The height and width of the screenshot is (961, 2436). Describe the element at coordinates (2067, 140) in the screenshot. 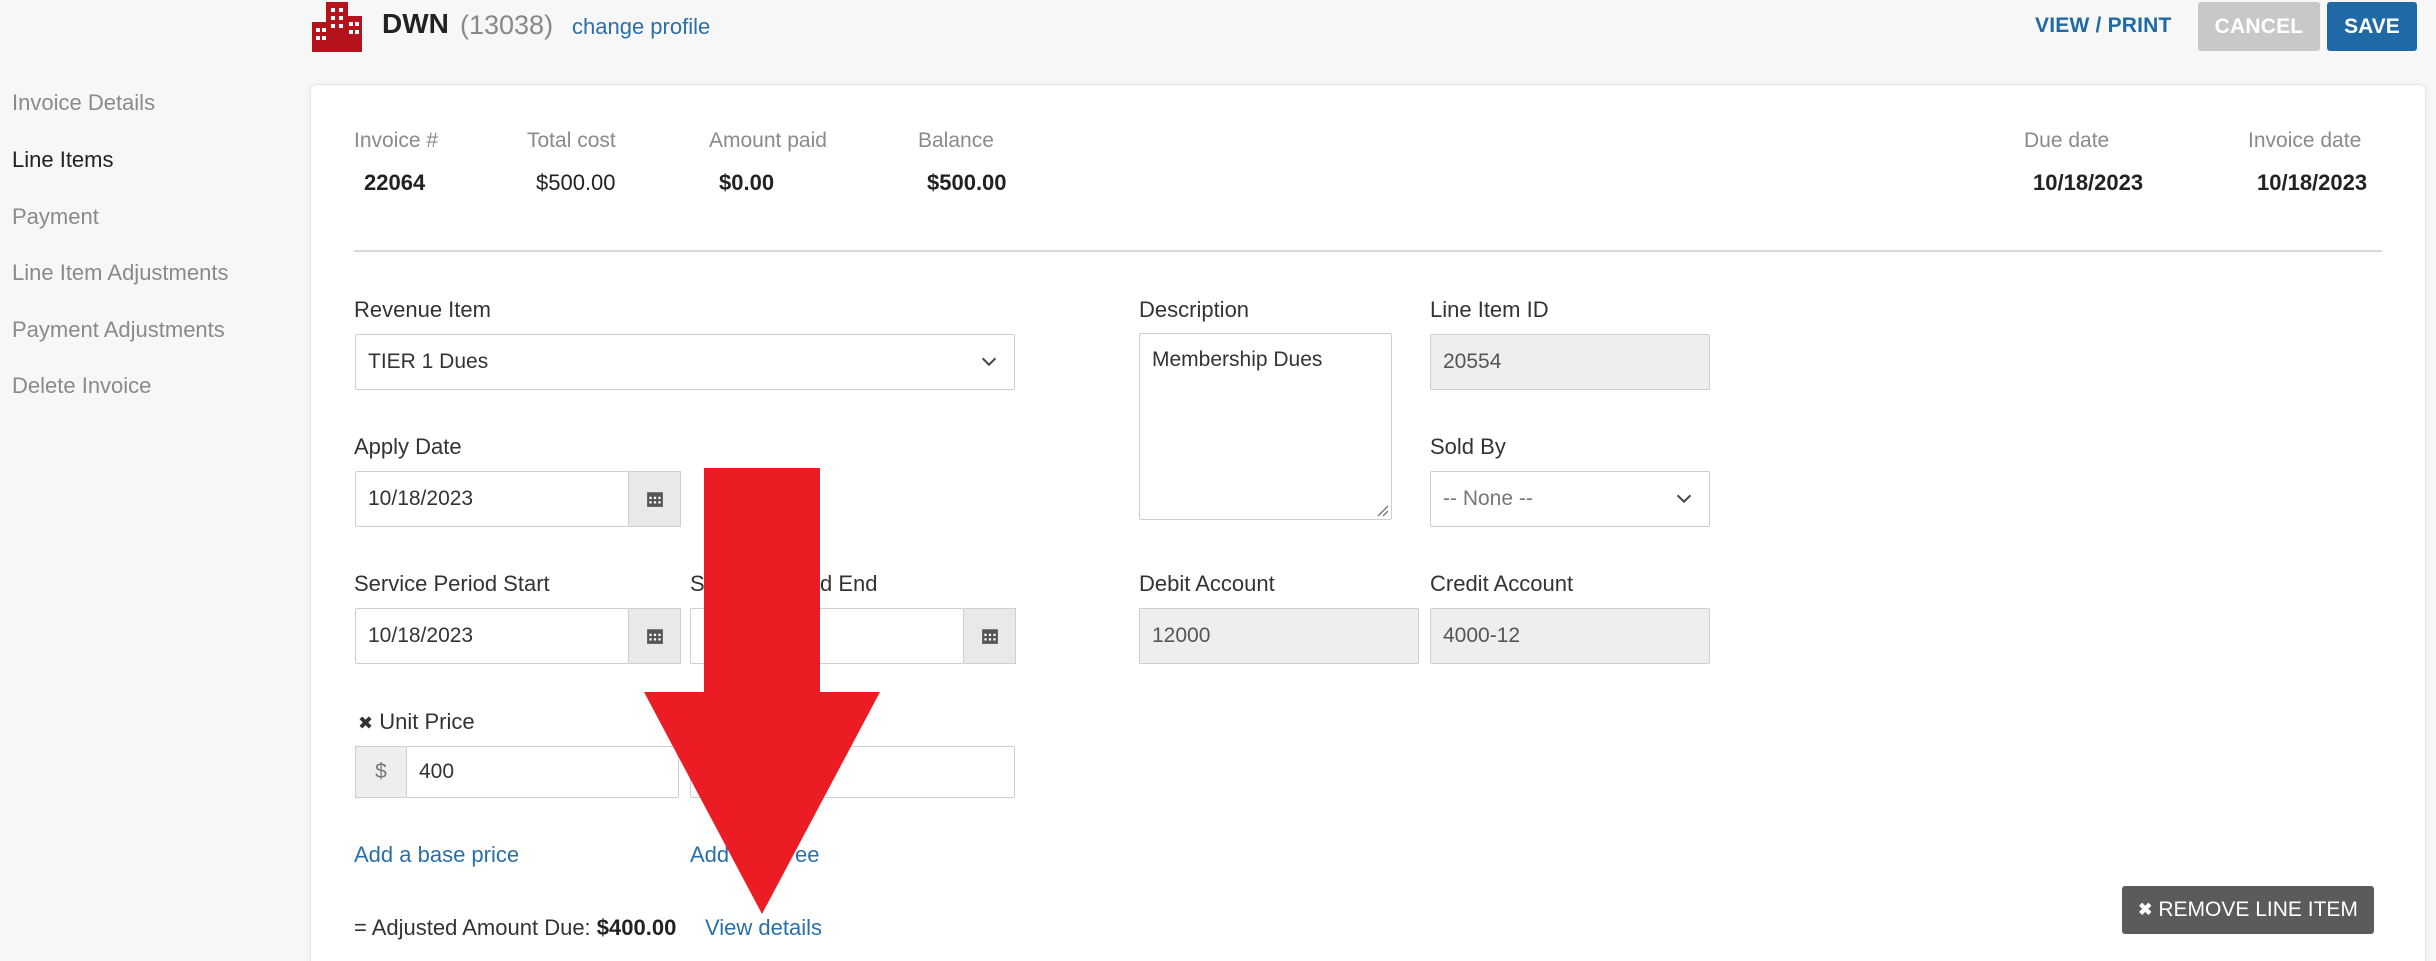

I see `due-date-label: Due date` at that location.